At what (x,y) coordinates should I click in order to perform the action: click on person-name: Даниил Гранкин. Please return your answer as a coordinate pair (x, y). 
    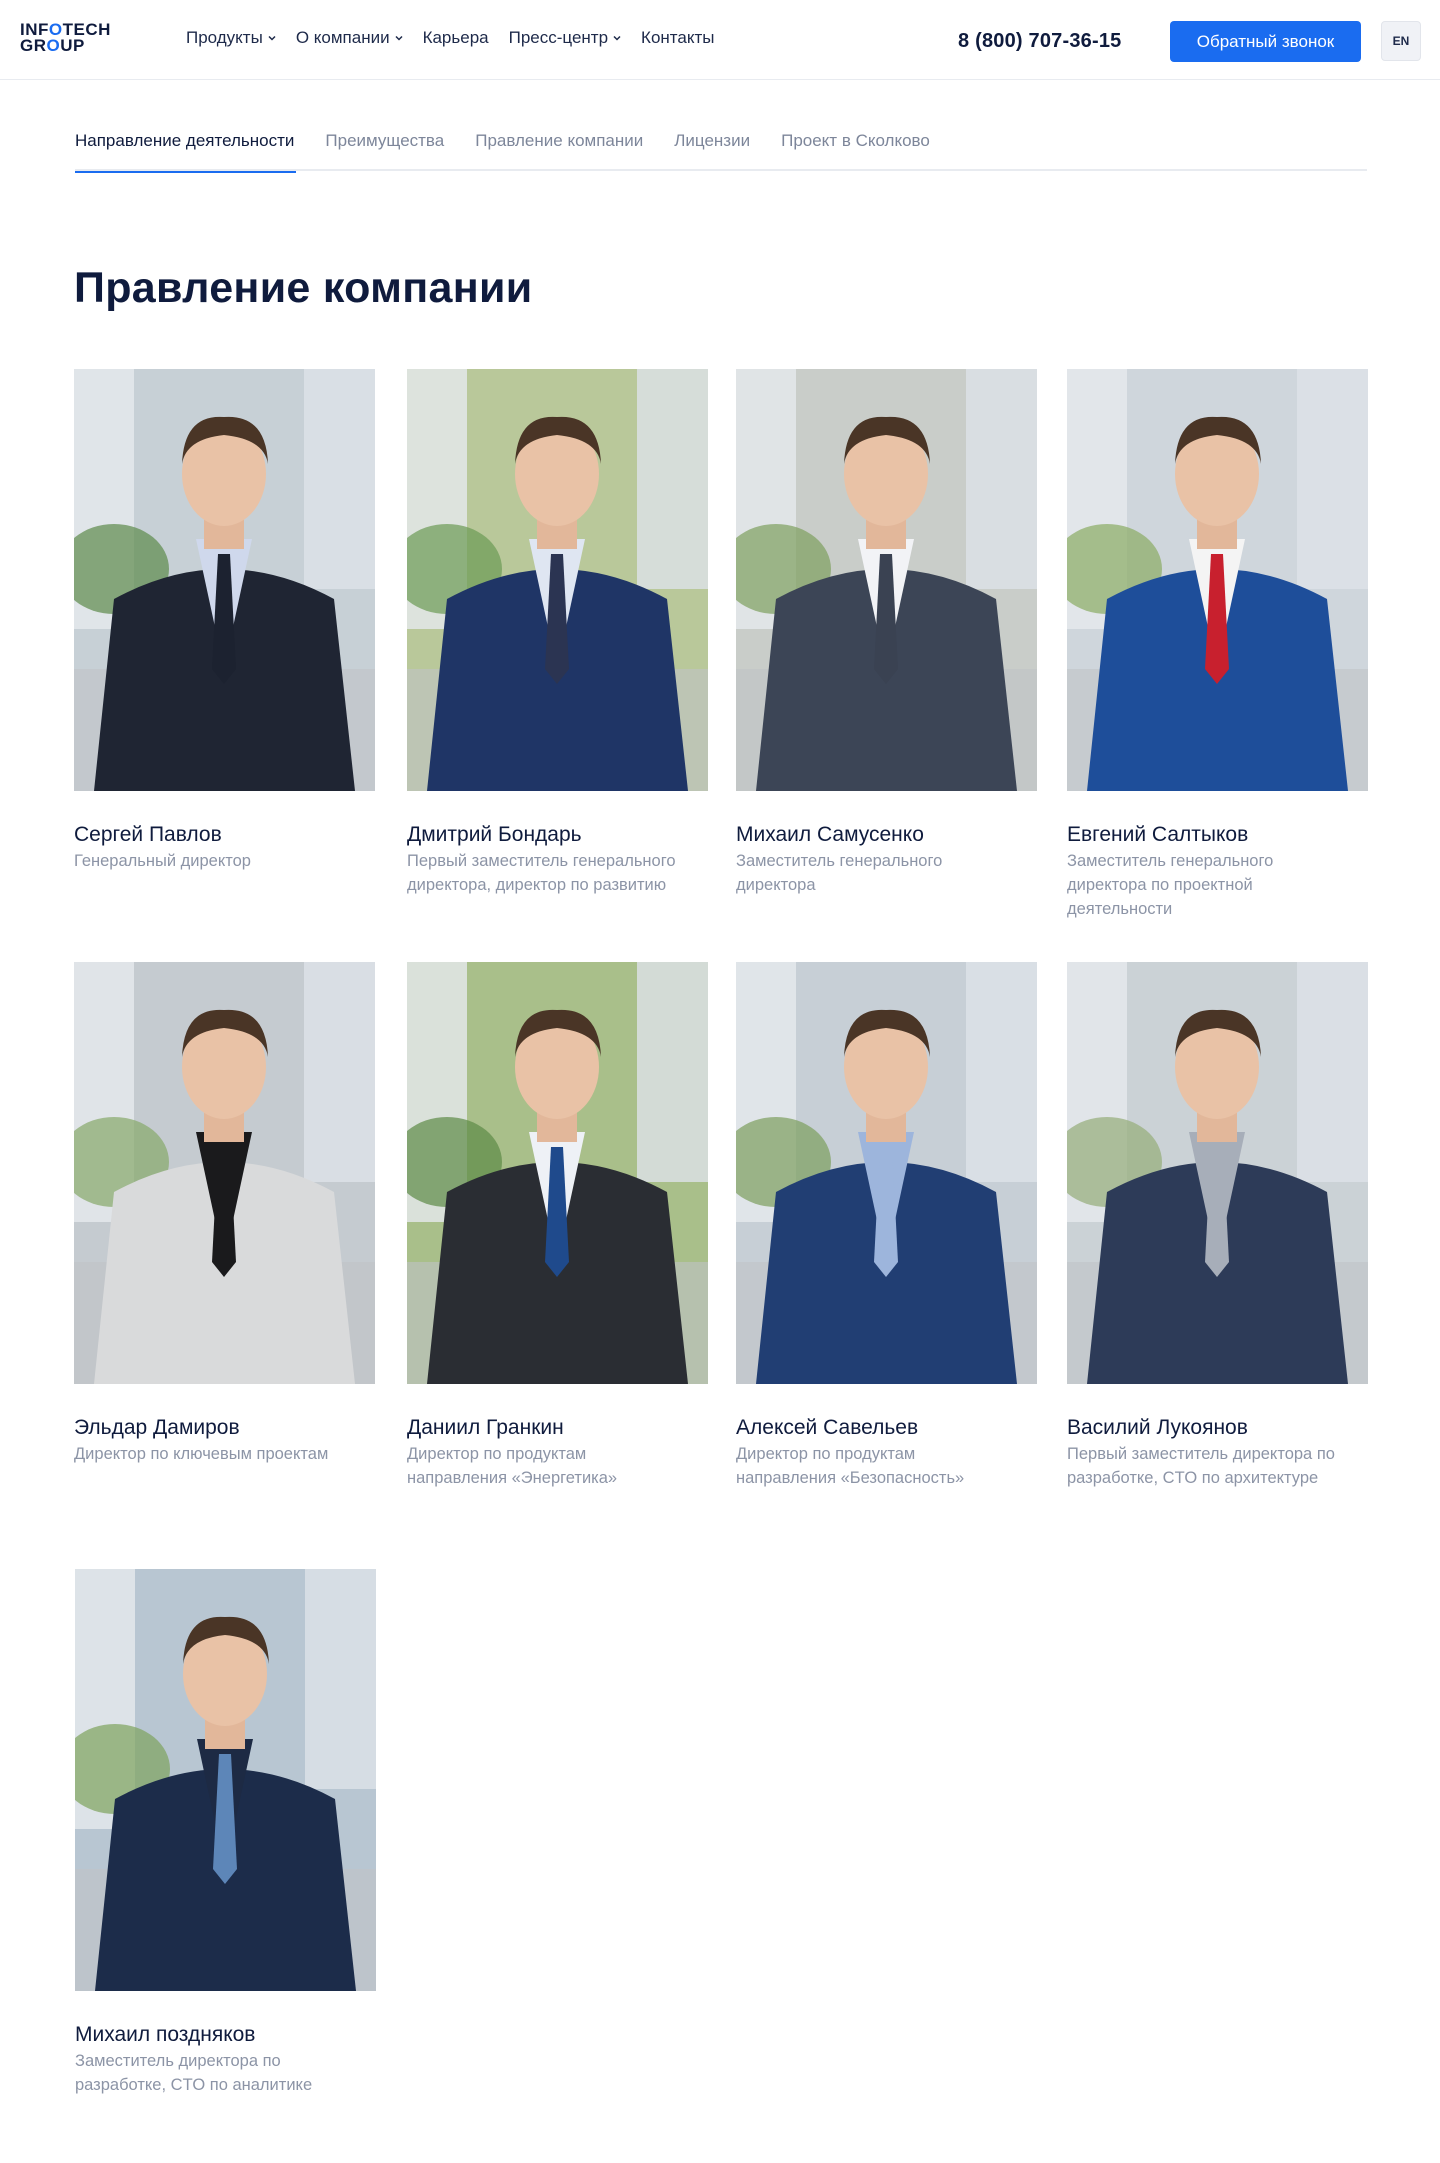
    Looking at the image, I should click on (485, 1427).